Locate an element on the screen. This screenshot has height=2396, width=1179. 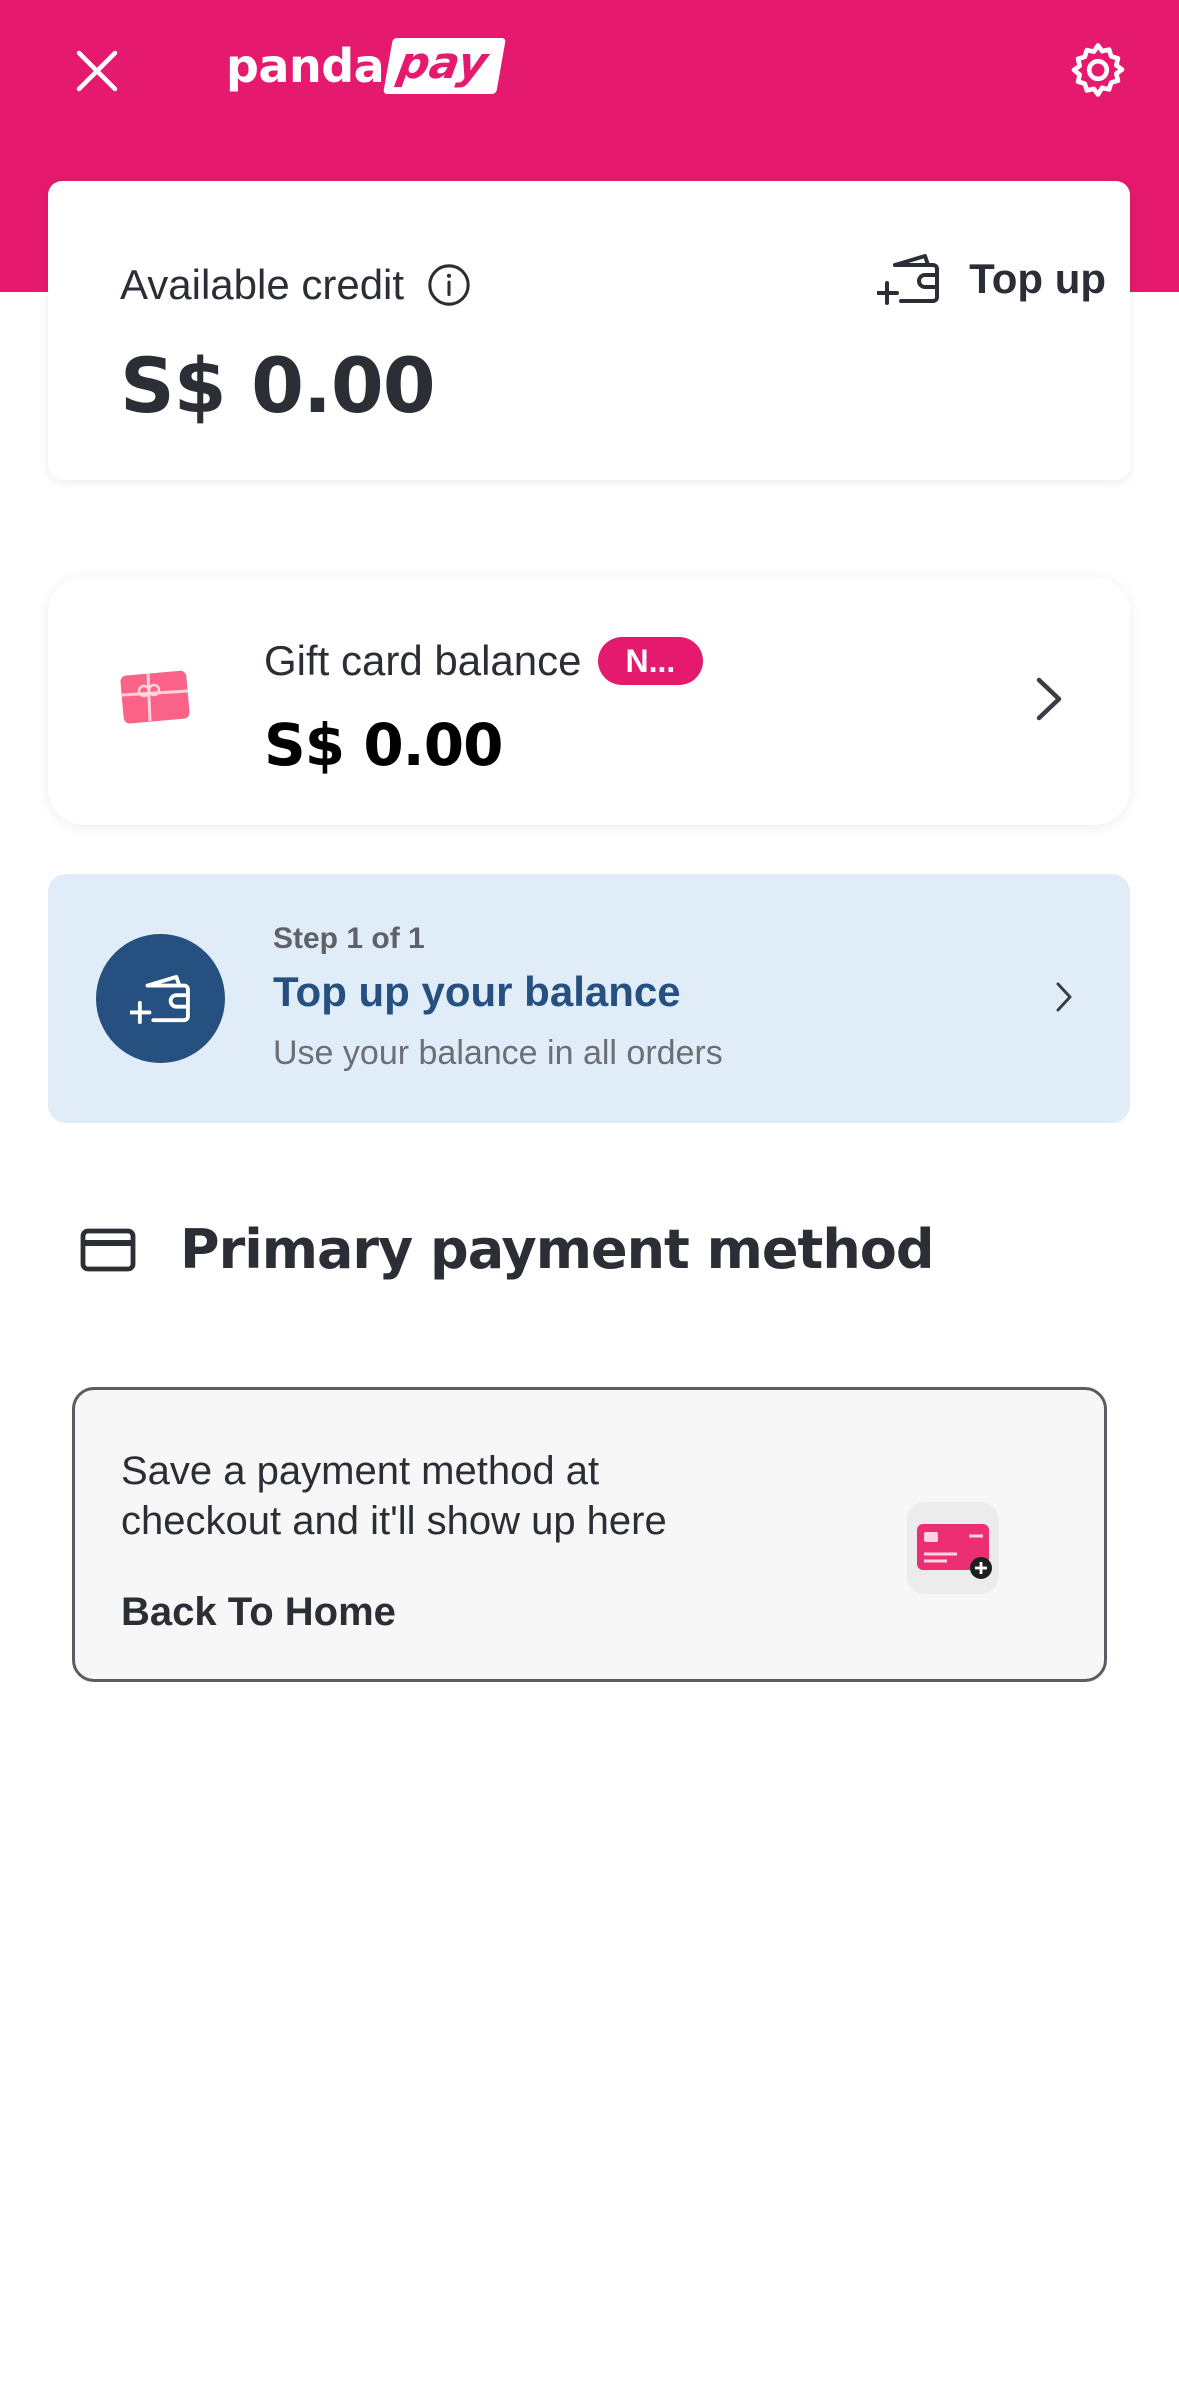
close-button is located at coordinates (97, 71).